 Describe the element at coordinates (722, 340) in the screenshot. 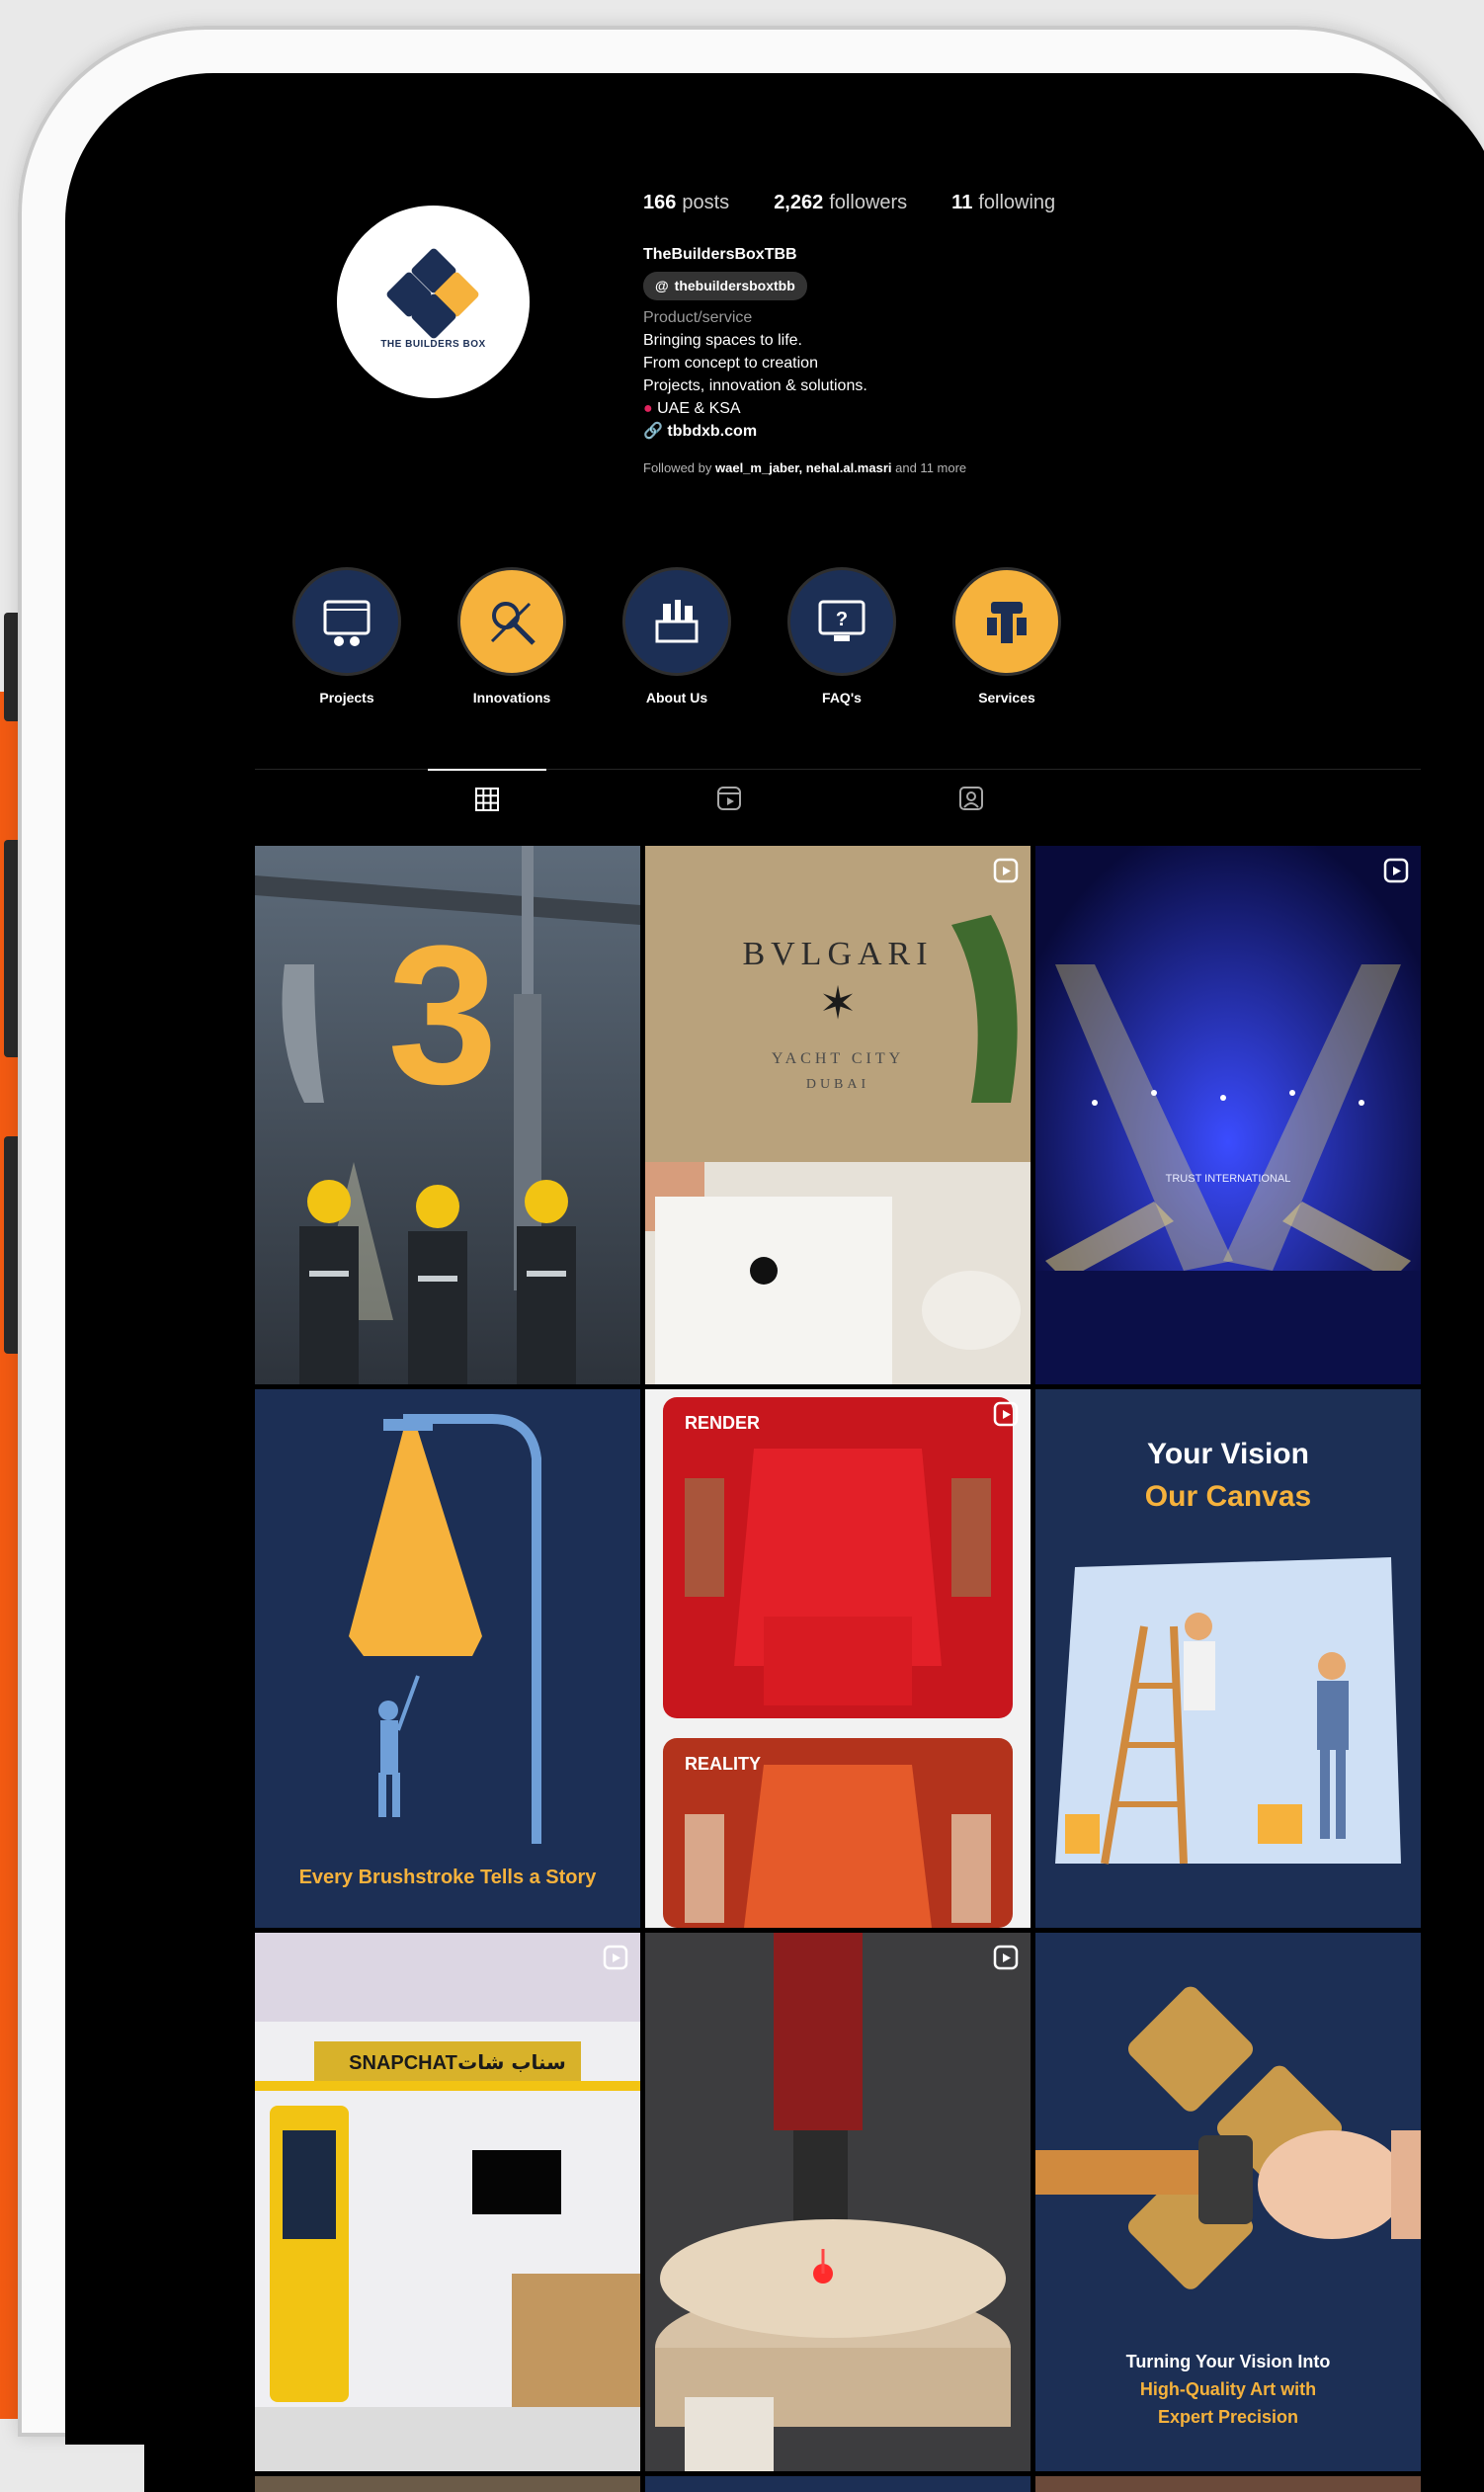

I see `bio-line: Bringing spaces to life.` at that location.